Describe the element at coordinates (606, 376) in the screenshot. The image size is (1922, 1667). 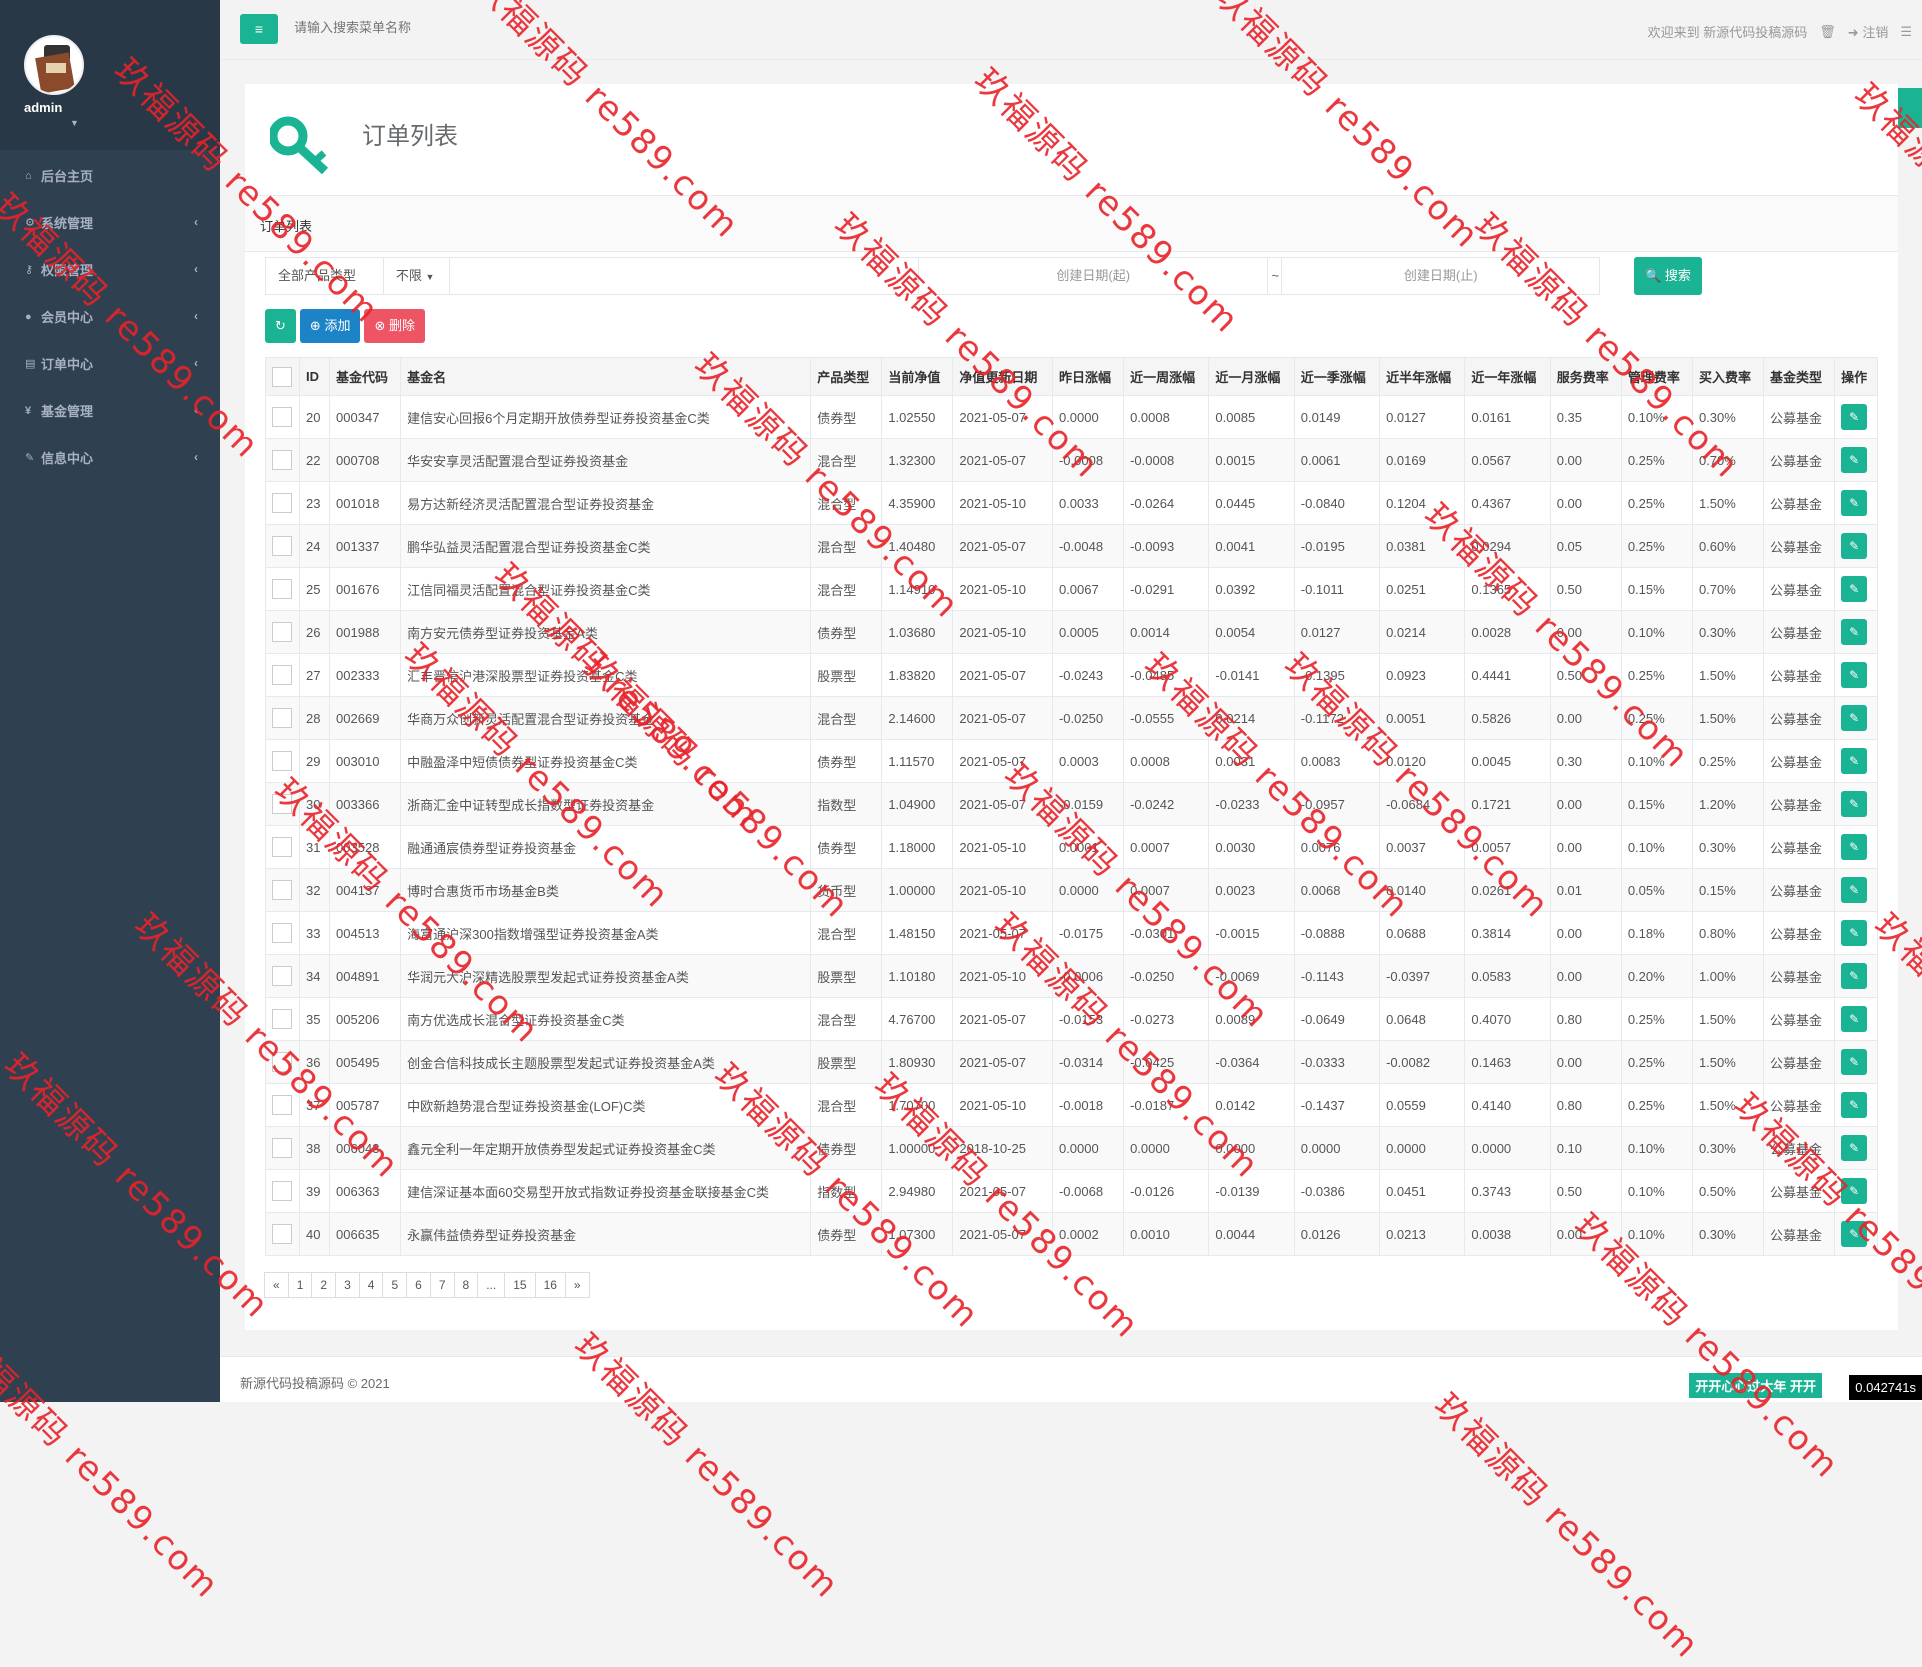
I see `column-header: 基金名` at that location.